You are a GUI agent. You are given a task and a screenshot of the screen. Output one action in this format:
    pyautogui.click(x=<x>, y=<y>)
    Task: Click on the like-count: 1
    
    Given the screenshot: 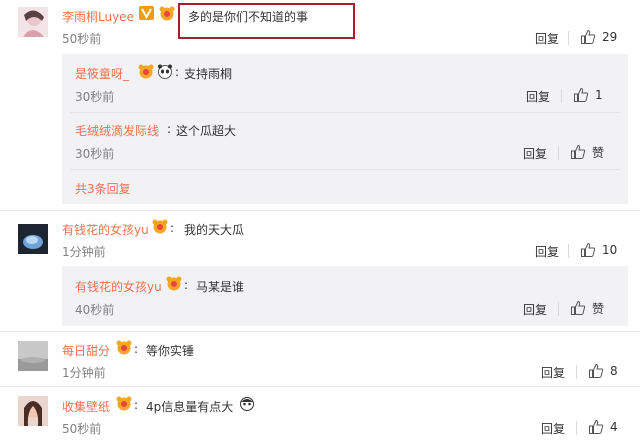 What is the action you would take?
    pyautogui.click(x=599, y=95)
    